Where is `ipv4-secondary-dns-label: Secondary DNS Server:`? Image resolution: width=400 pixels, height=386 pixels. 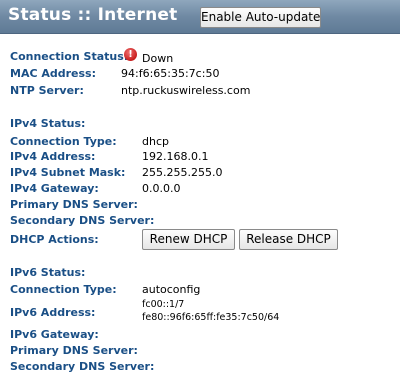 ipv4-secondary-dns-label: Secondary DNS Server: is located at coordinates (82, 220).